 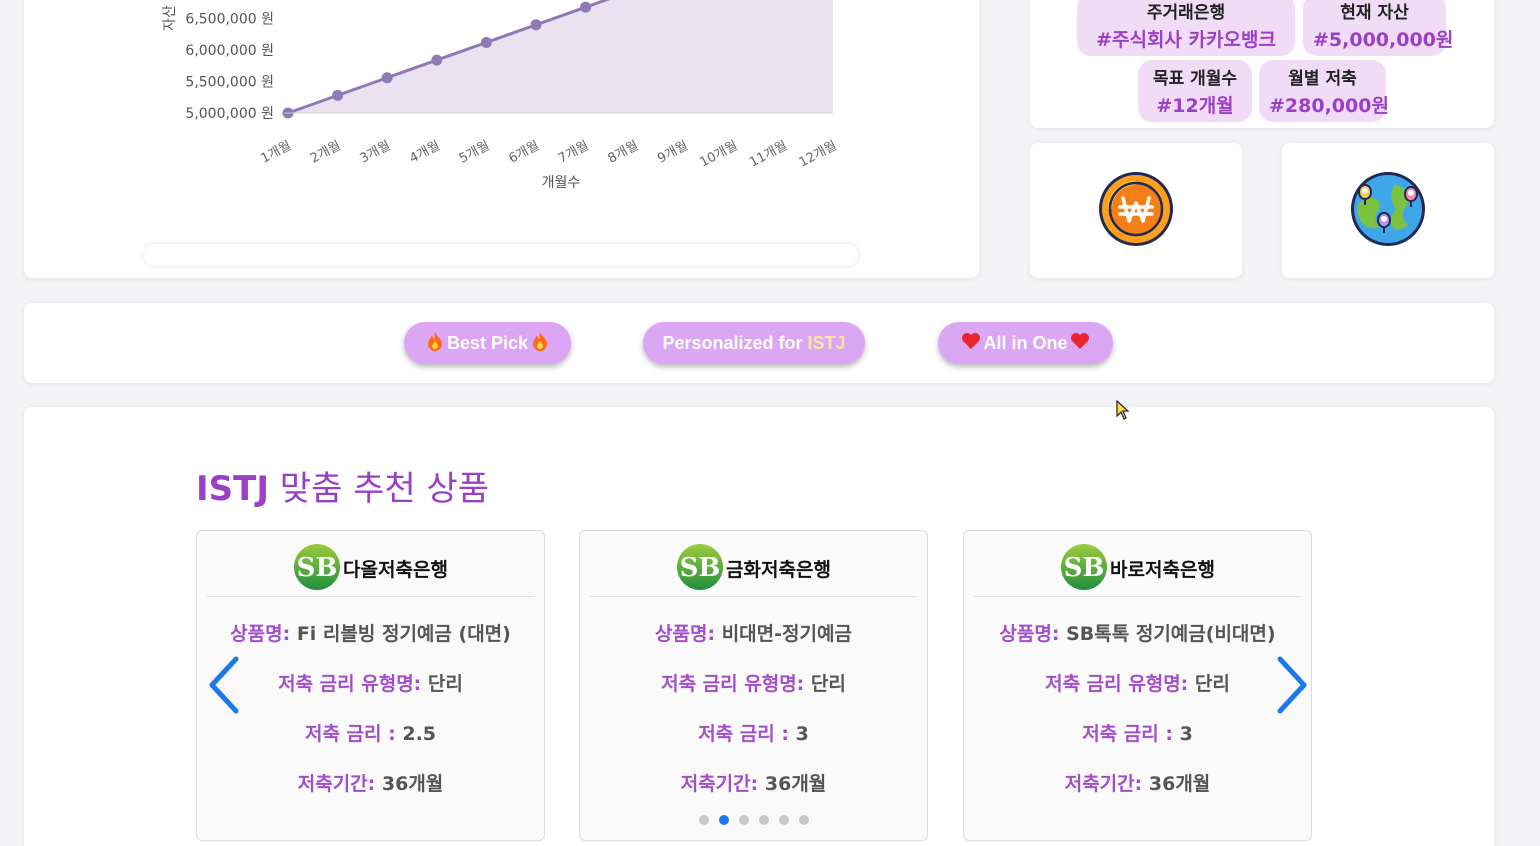 I want to click on tab-all-in-one-label: All in One, so click(x=1025, y=342).